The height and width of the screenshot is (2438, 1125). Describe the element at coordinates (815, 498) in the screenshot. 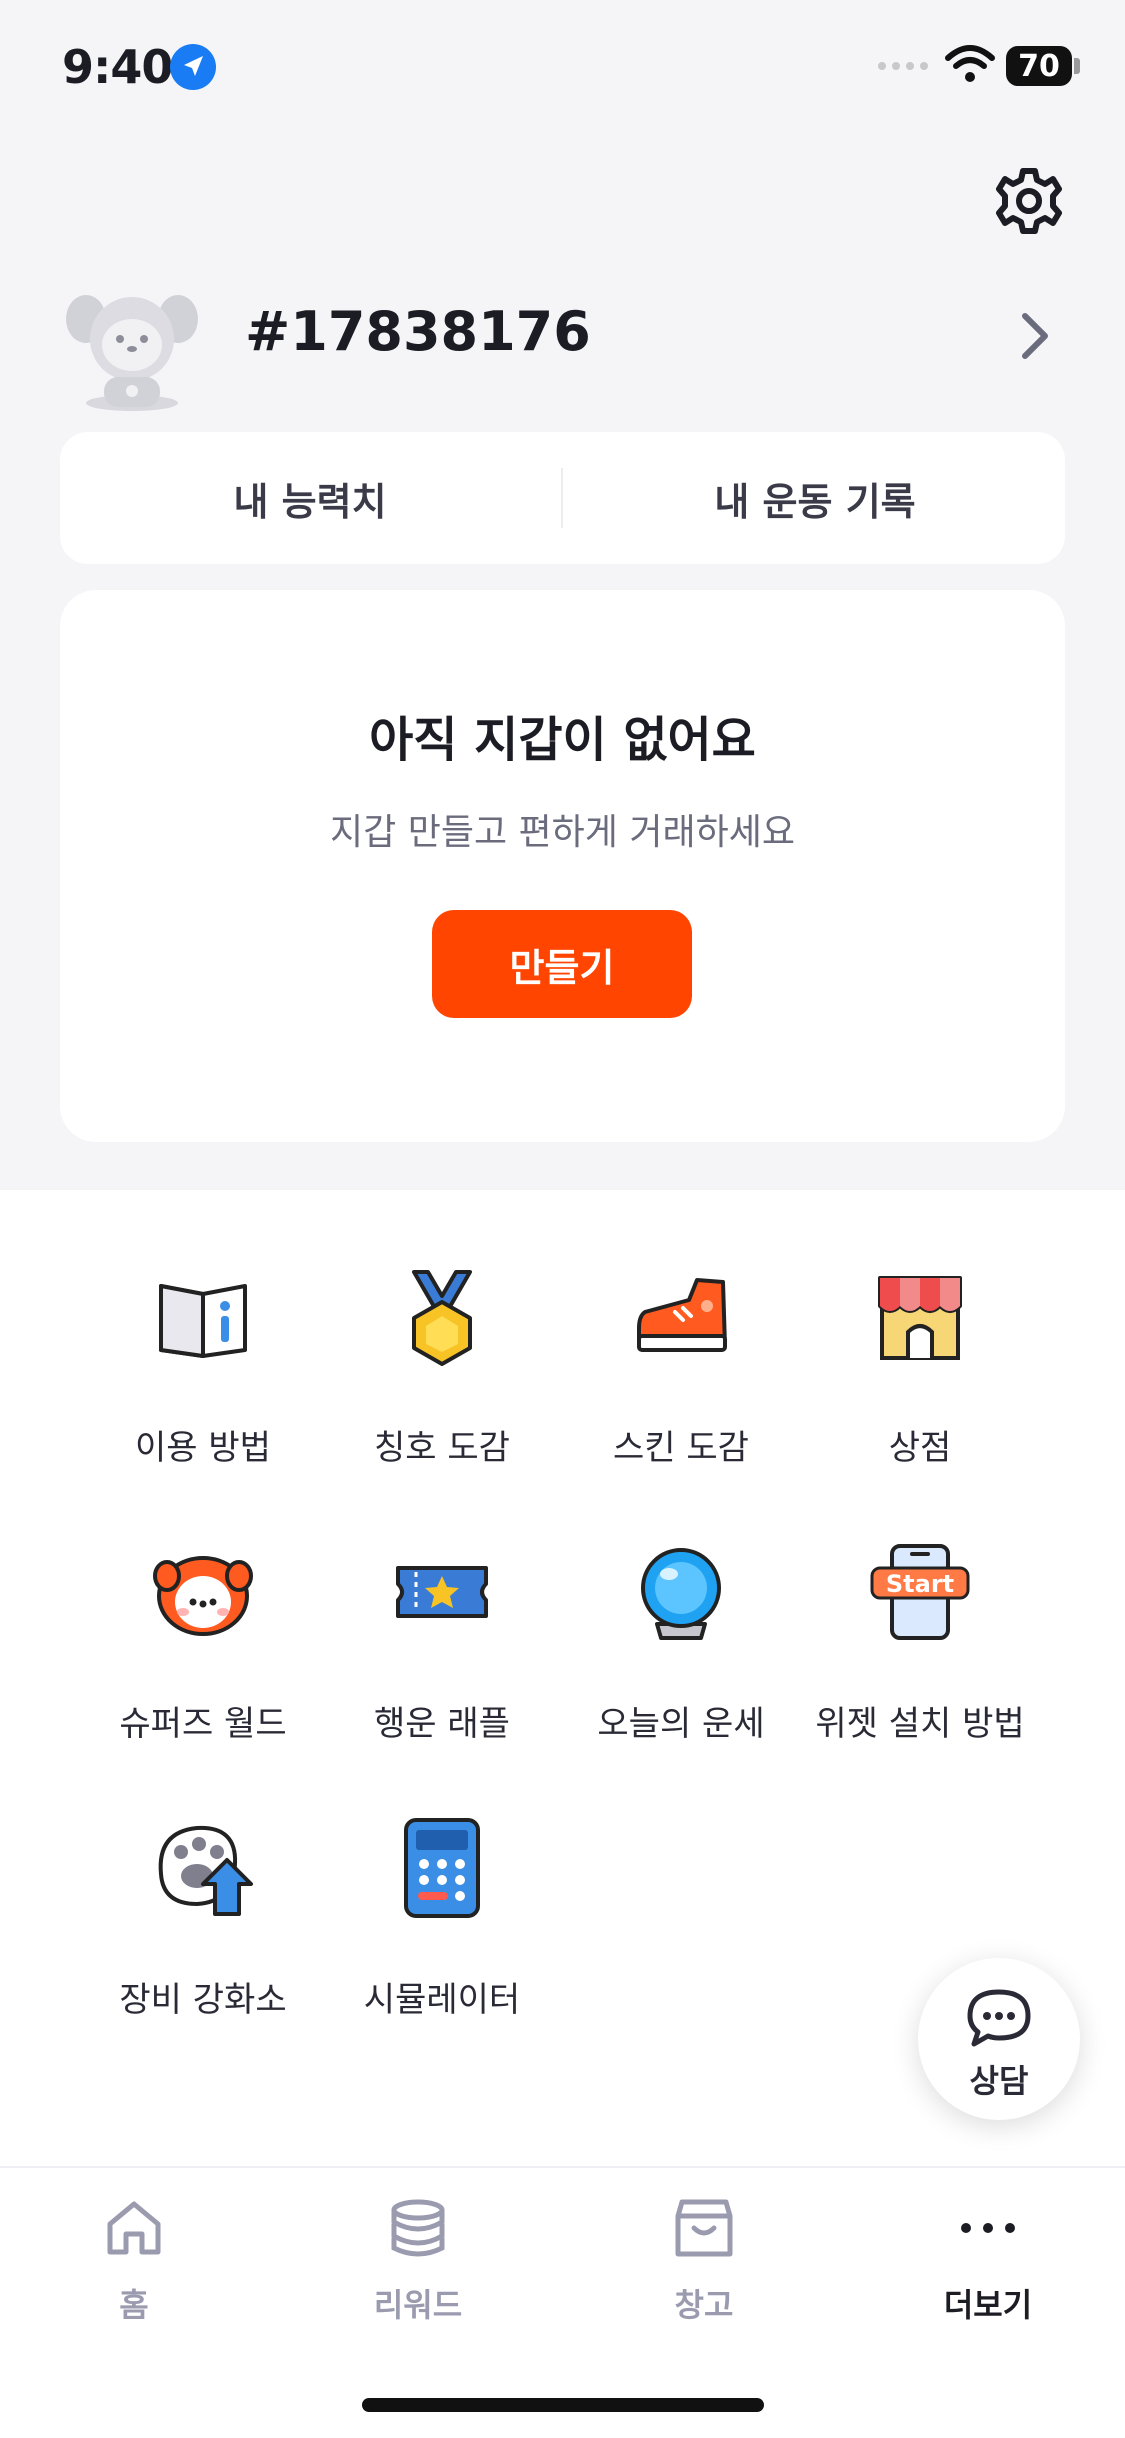

I see `tab-my-workout-records: 내 운동 기록` at that location.